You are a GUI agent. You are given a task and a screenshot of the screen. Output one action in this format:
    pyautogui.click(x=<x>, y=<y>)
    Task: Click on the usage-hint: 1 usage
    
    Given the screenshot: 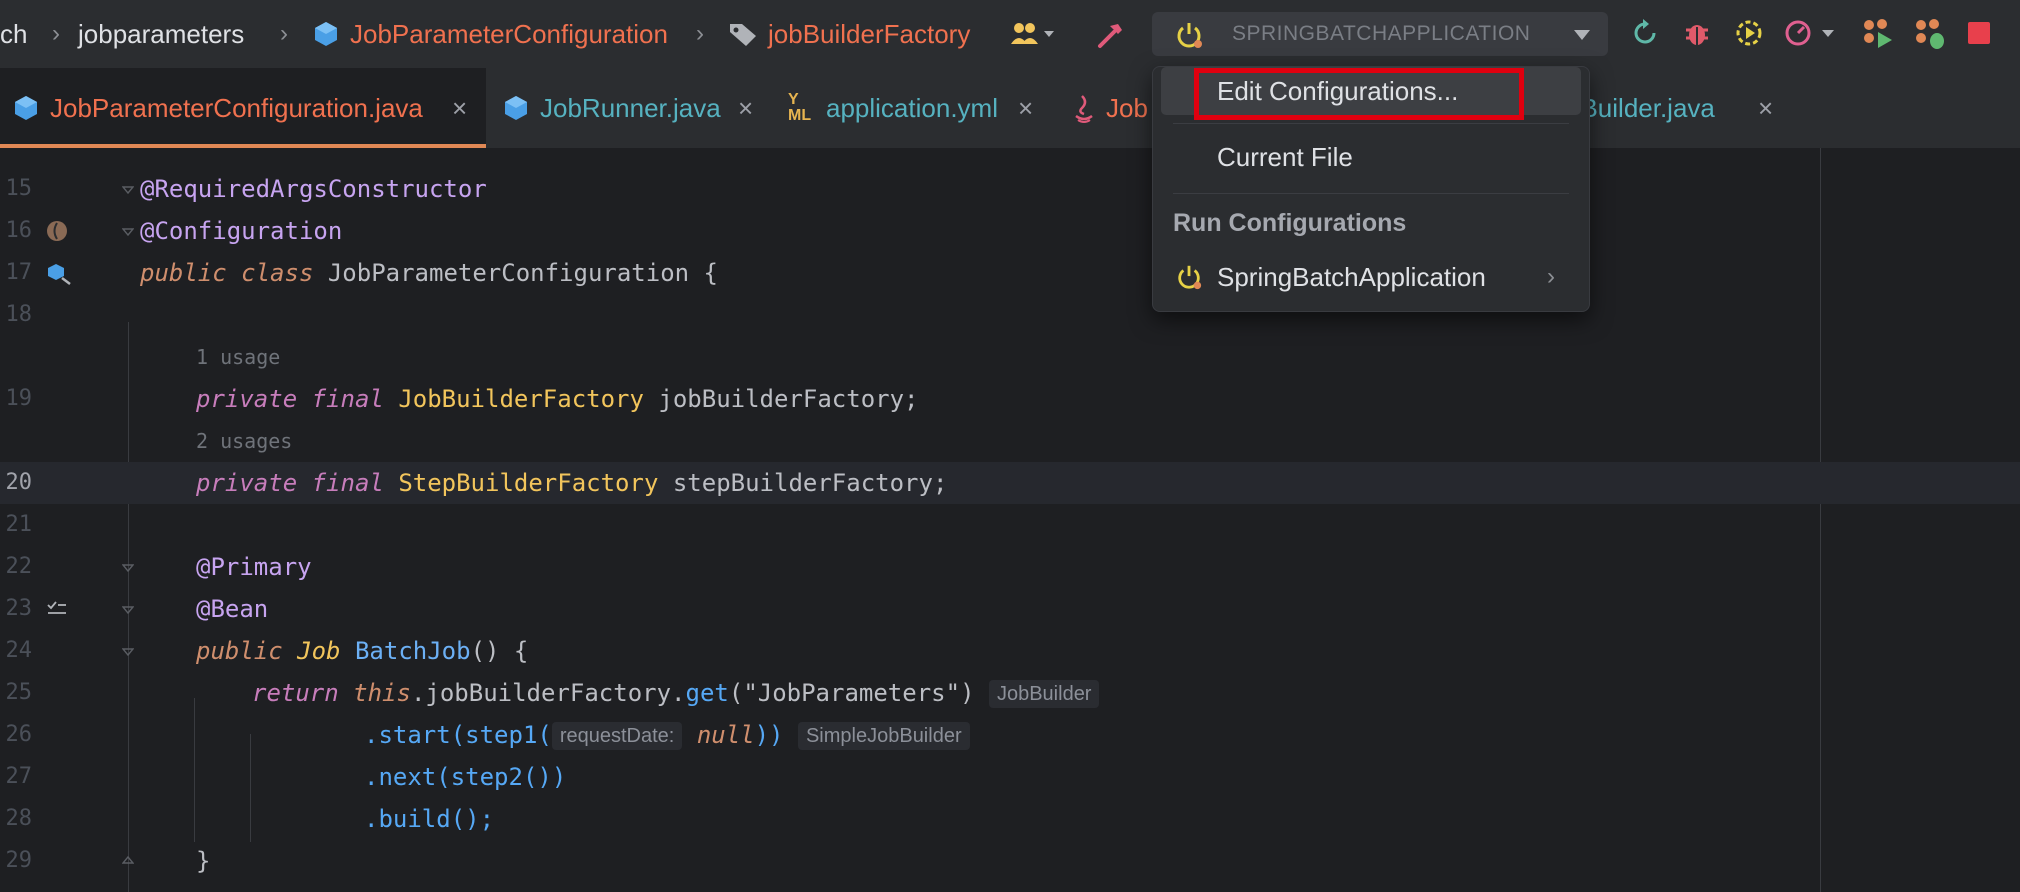 What is the action you would take?
    pyautogui.click(x=238, y=357)
    